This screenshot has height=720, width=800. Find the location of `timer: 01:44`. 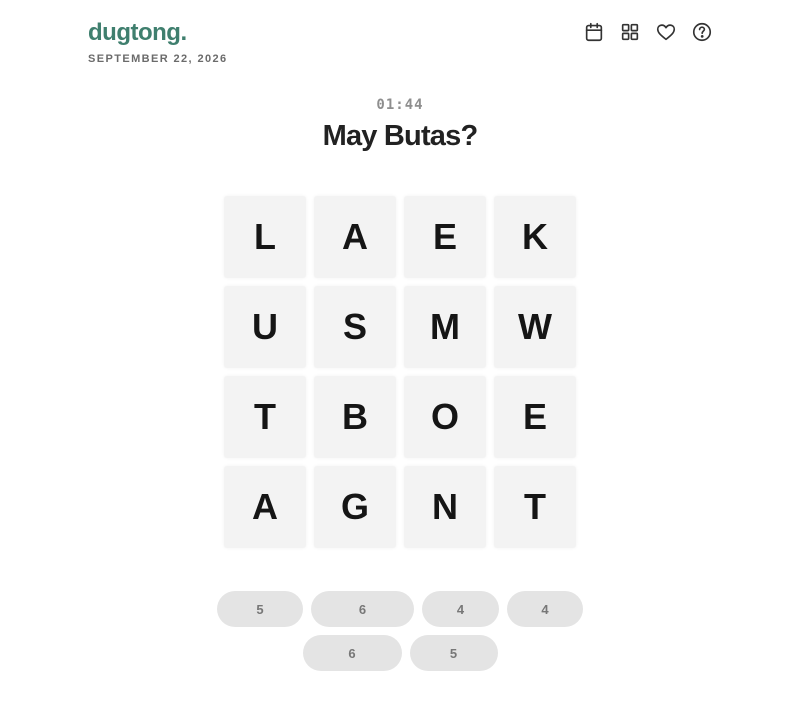

timer: 01:44 is located at coordinates (400, 105).